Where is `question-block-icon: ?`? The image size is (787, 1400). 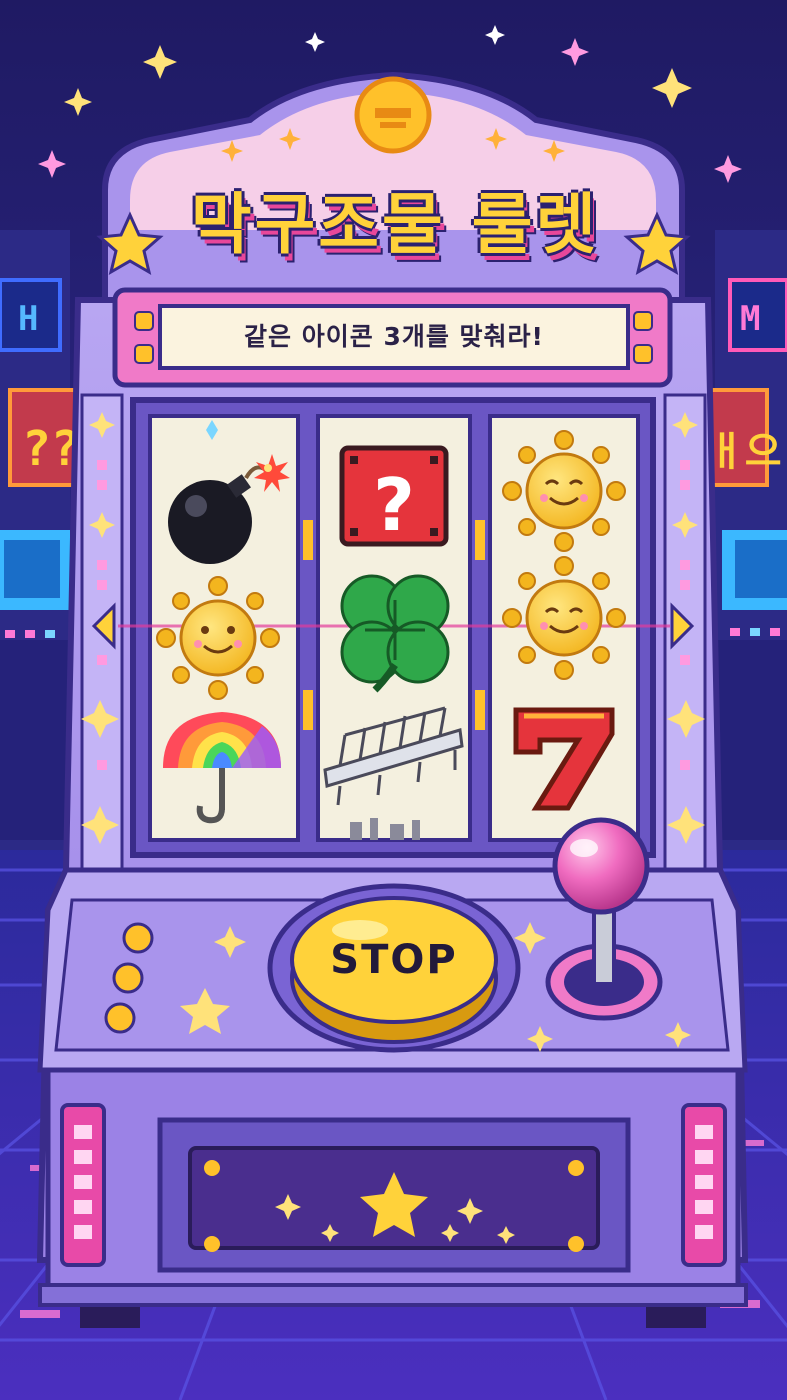
question-block-icon: ? is located at coordinates (394, 496).